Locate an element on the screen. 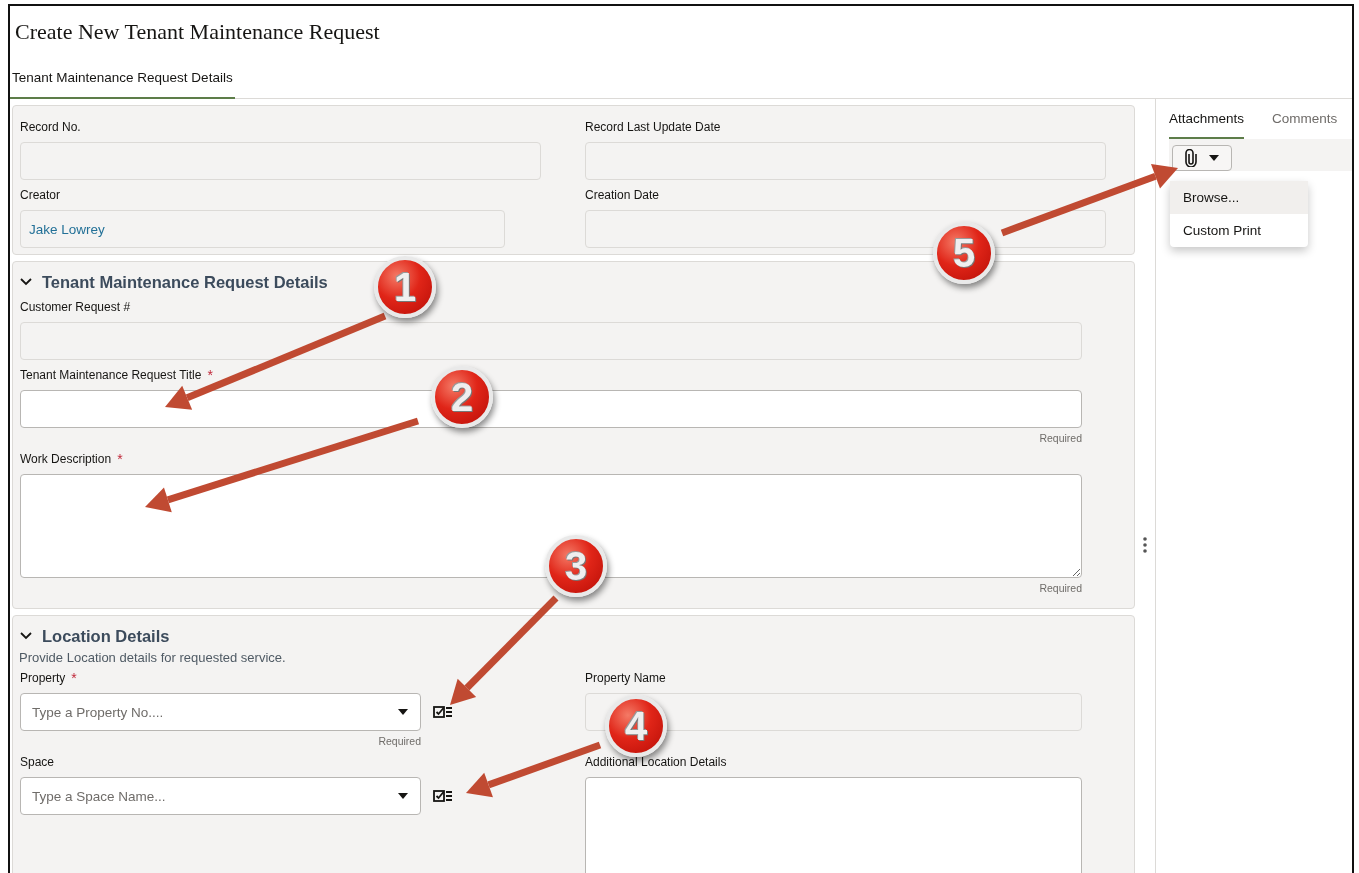 The width and height of the screenshot is (1359, 873). page-title: Create New Tenant Maintenance Request is located at coordinates (197, 32).